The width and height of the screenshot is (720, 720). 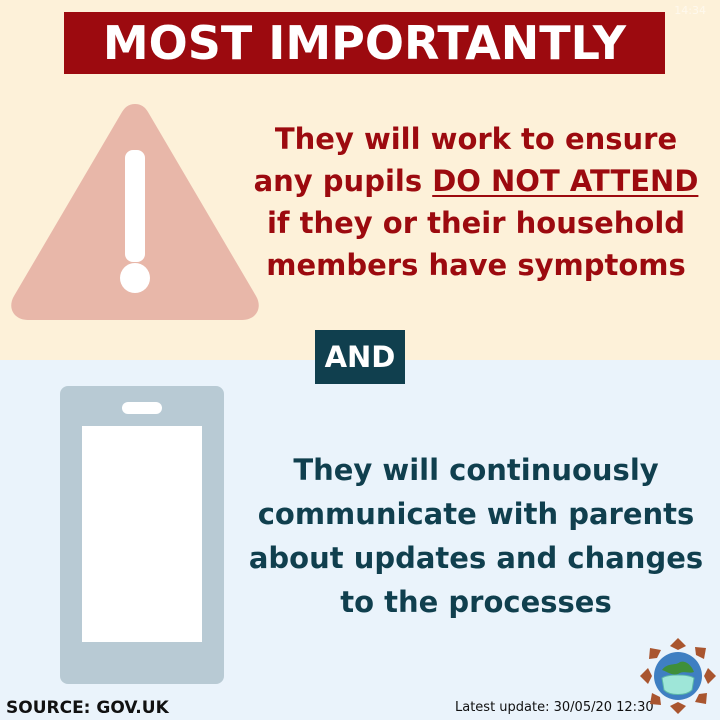 I want to click on and-divider-badge: AND, so click(x=360, y=357).